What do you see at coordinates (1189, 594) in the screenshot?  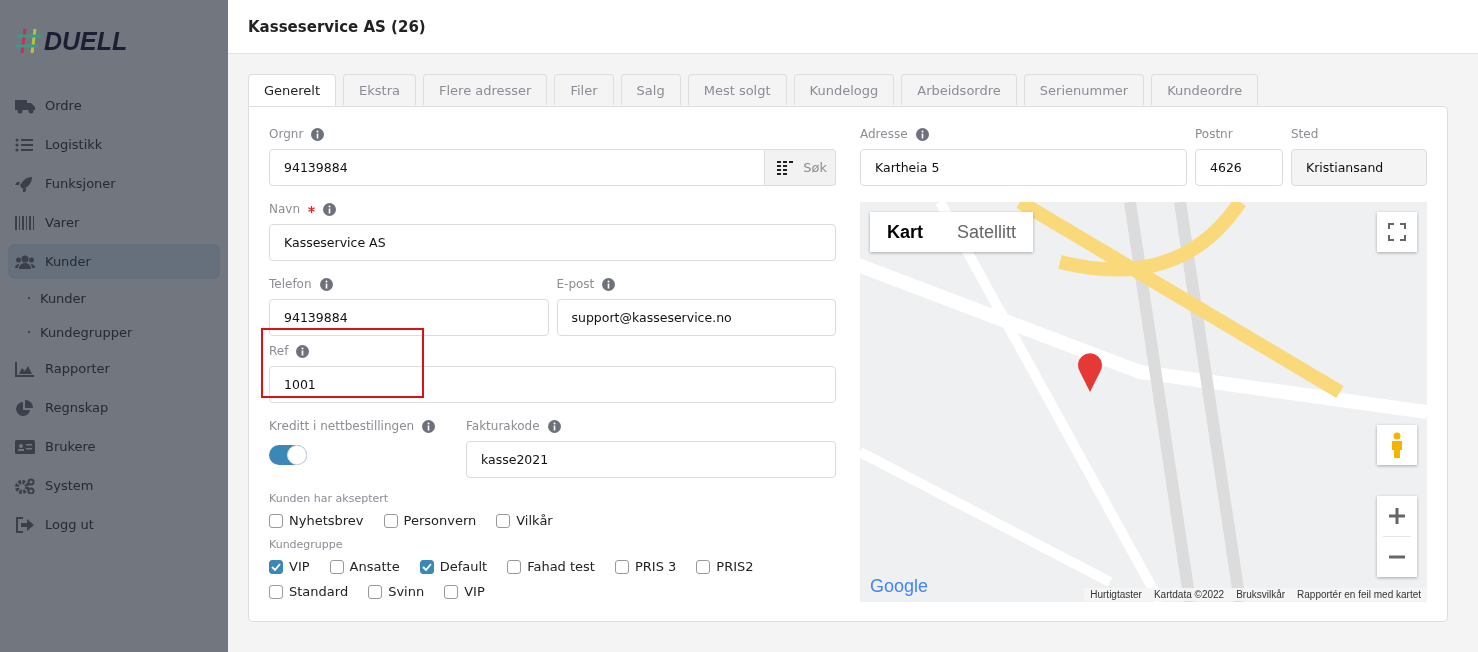 I see `map-footer-link: Kartdata ©2022` at bounding box center [1189, 594].